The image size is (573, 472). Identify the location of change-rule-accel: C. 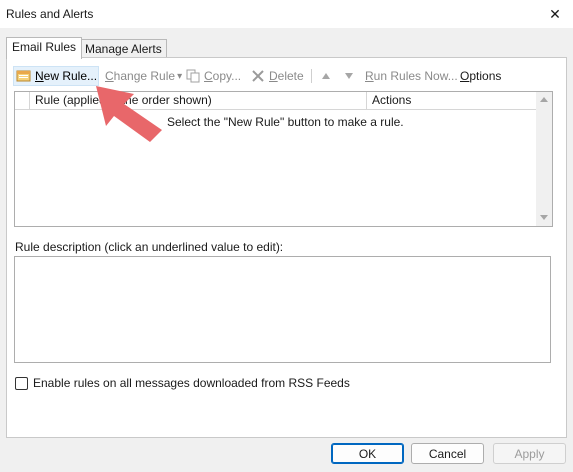
(109, 76).